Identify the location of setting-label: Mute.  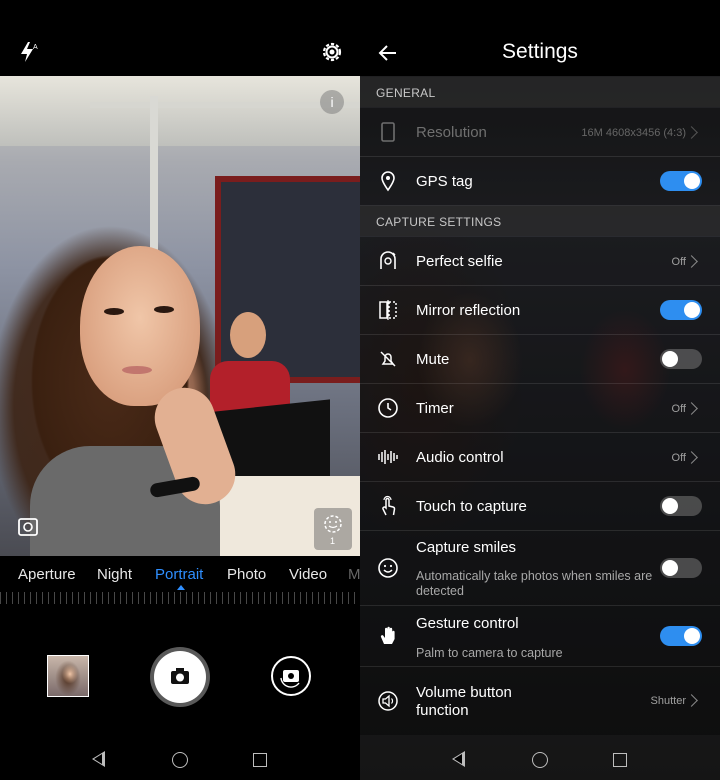
(433, 359).